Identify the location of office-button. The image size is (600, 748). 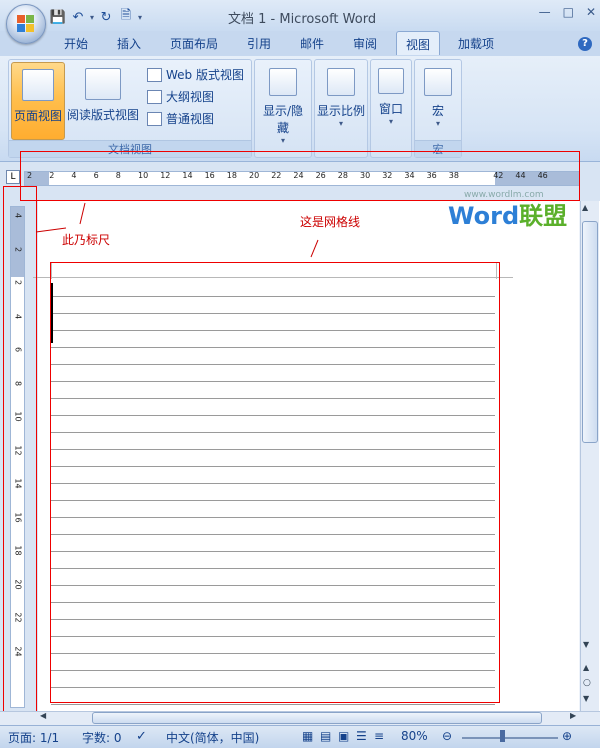
(26, 24).